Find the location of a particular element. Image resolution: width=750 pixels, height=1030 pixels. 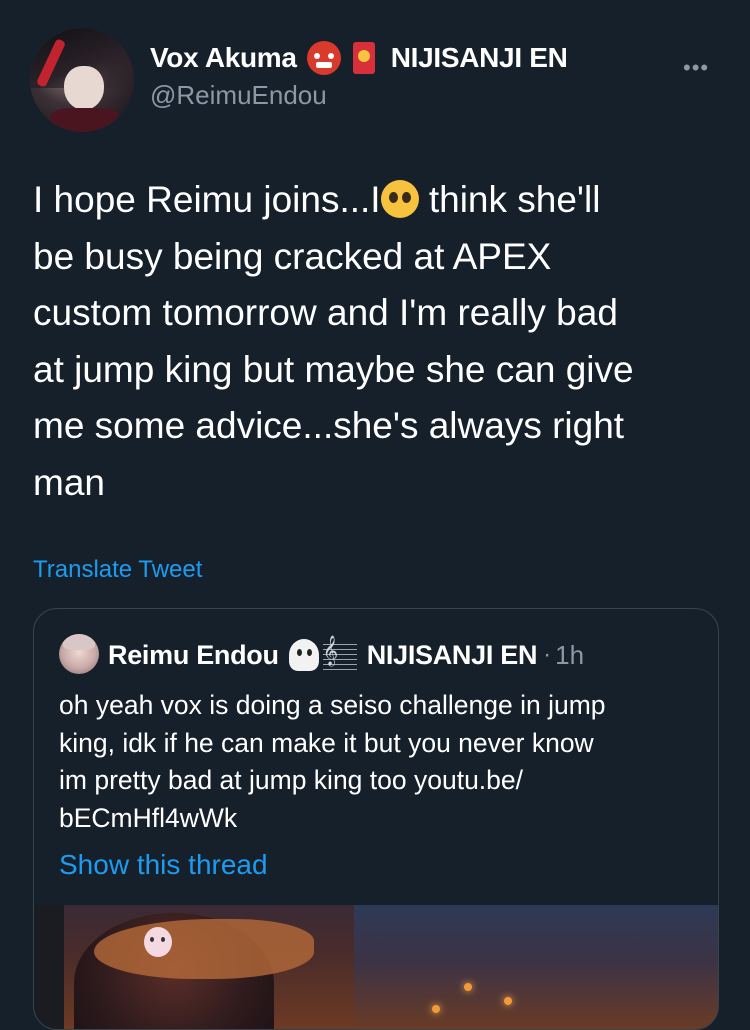

quoted-media-image is located at coordinates (376, 967).